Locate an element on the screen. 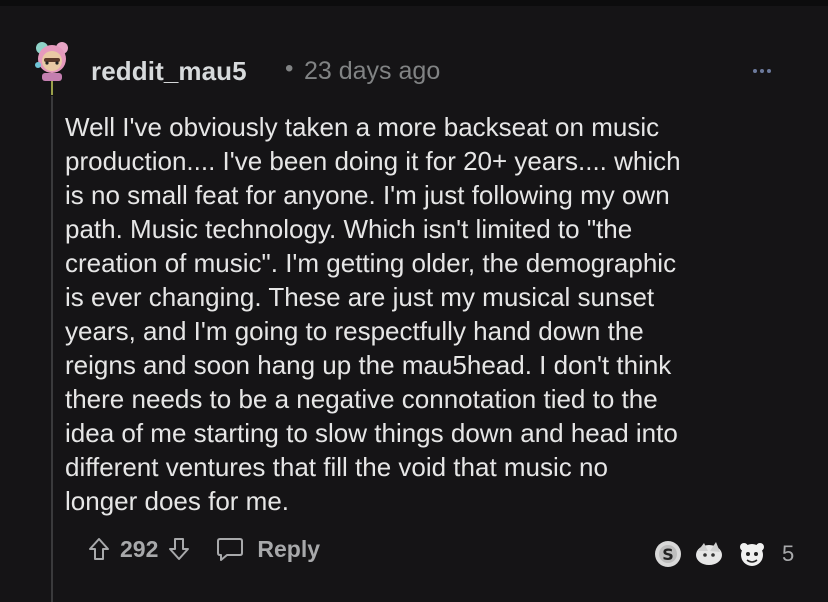 The width and height of the screenshot is (828, 602). more-options-button is located at coordinates (762, 71).